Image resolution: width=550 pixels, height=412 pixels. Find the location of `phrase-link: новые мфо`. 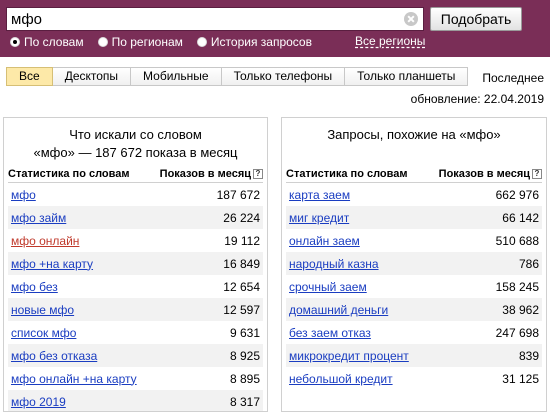

phrase-link: новые мфо is located at coordinates (41, 310).